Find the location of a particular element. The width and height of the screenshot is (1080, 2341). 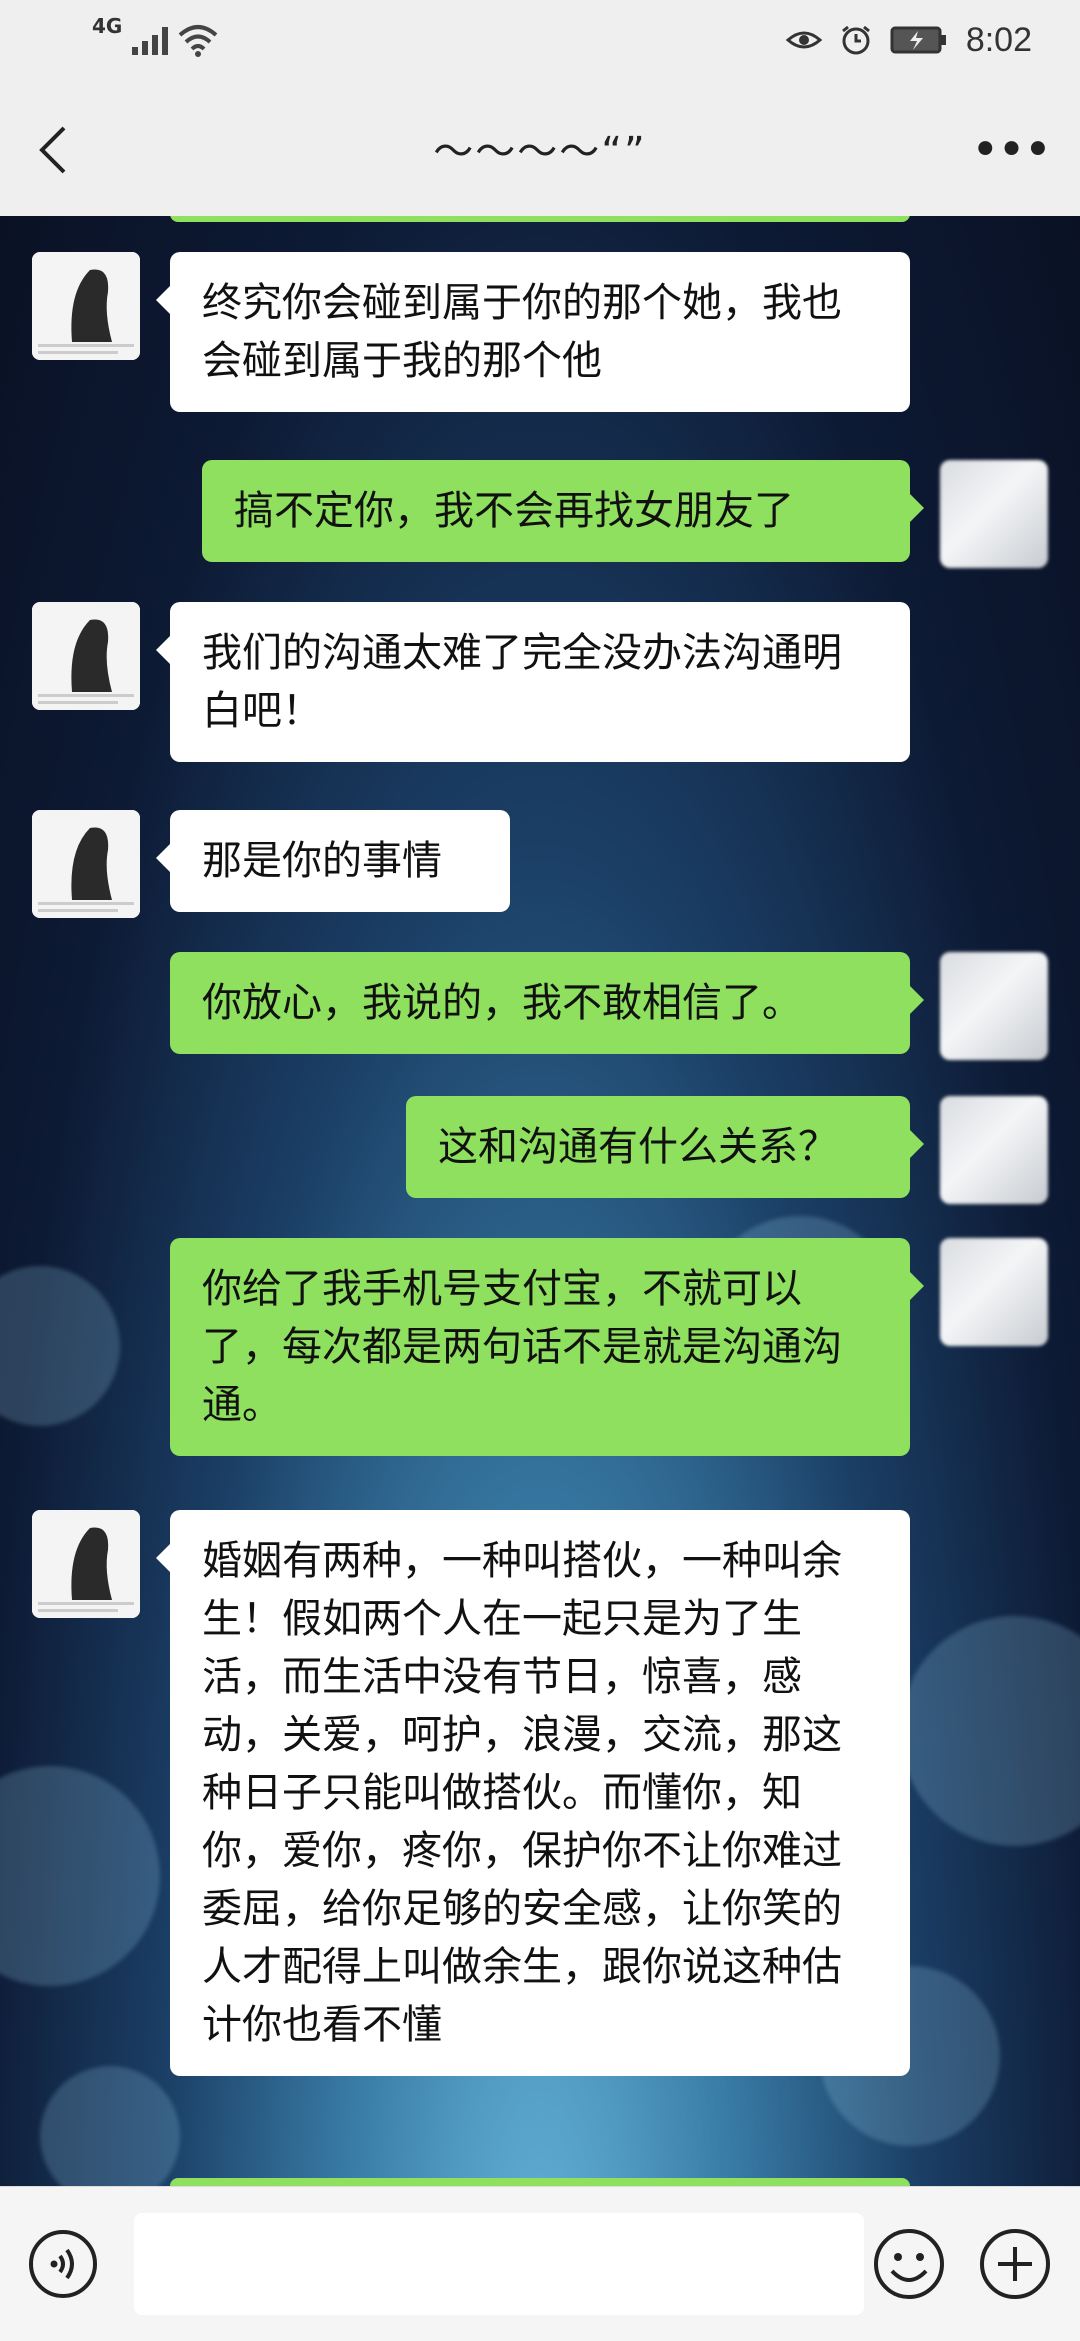

message-text: 这和沟通有什么关系？ is located at coordinates (638, 1147).